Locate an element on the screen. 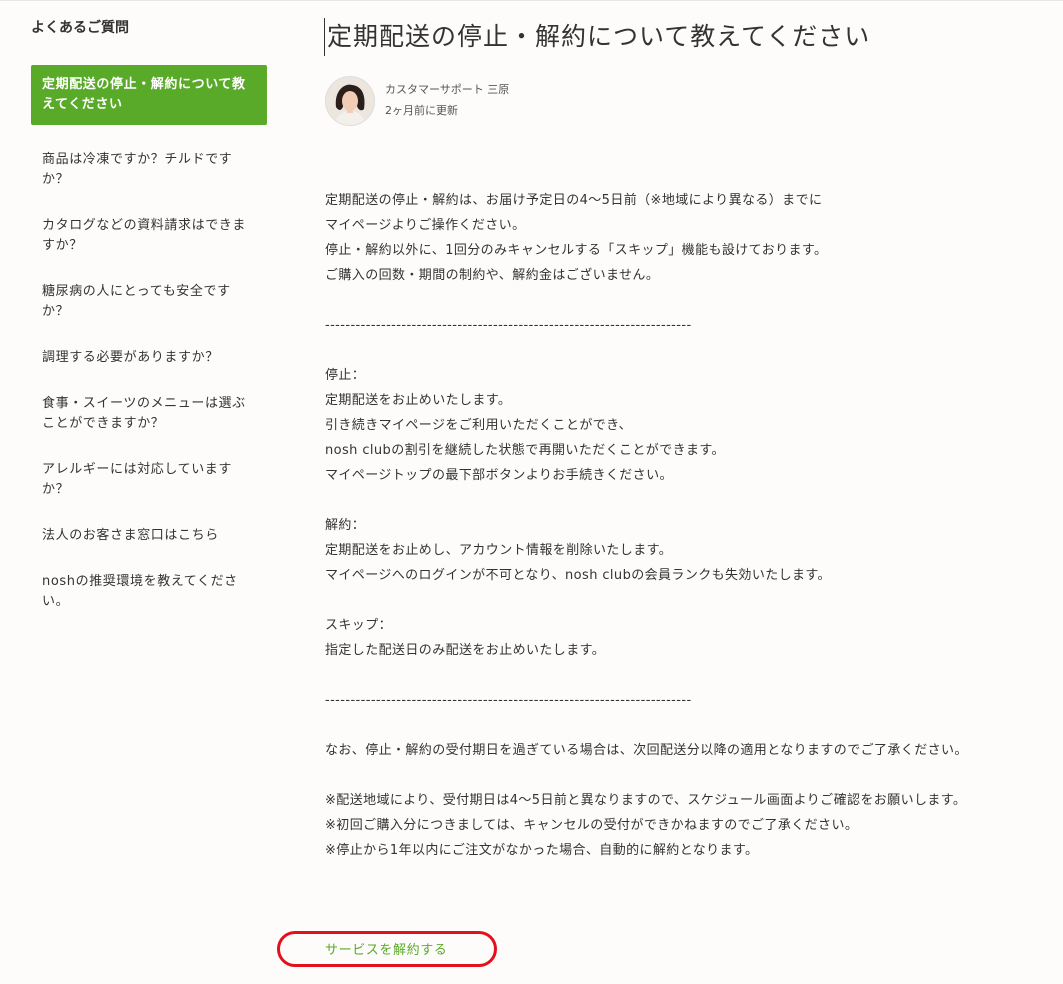  body-line: 指定した配送日のみ配送をお止めいたします。 is located at coordinates (465, 650).